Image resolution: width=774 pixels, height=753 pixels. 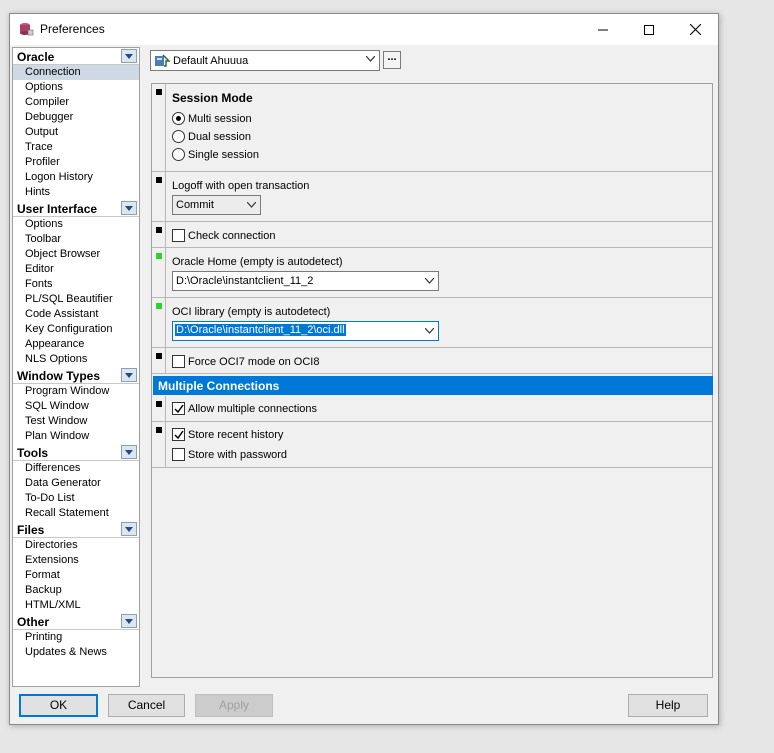 I want to click on sidebar-item-object-browser: Object Browser, so click(x=76, y=254).